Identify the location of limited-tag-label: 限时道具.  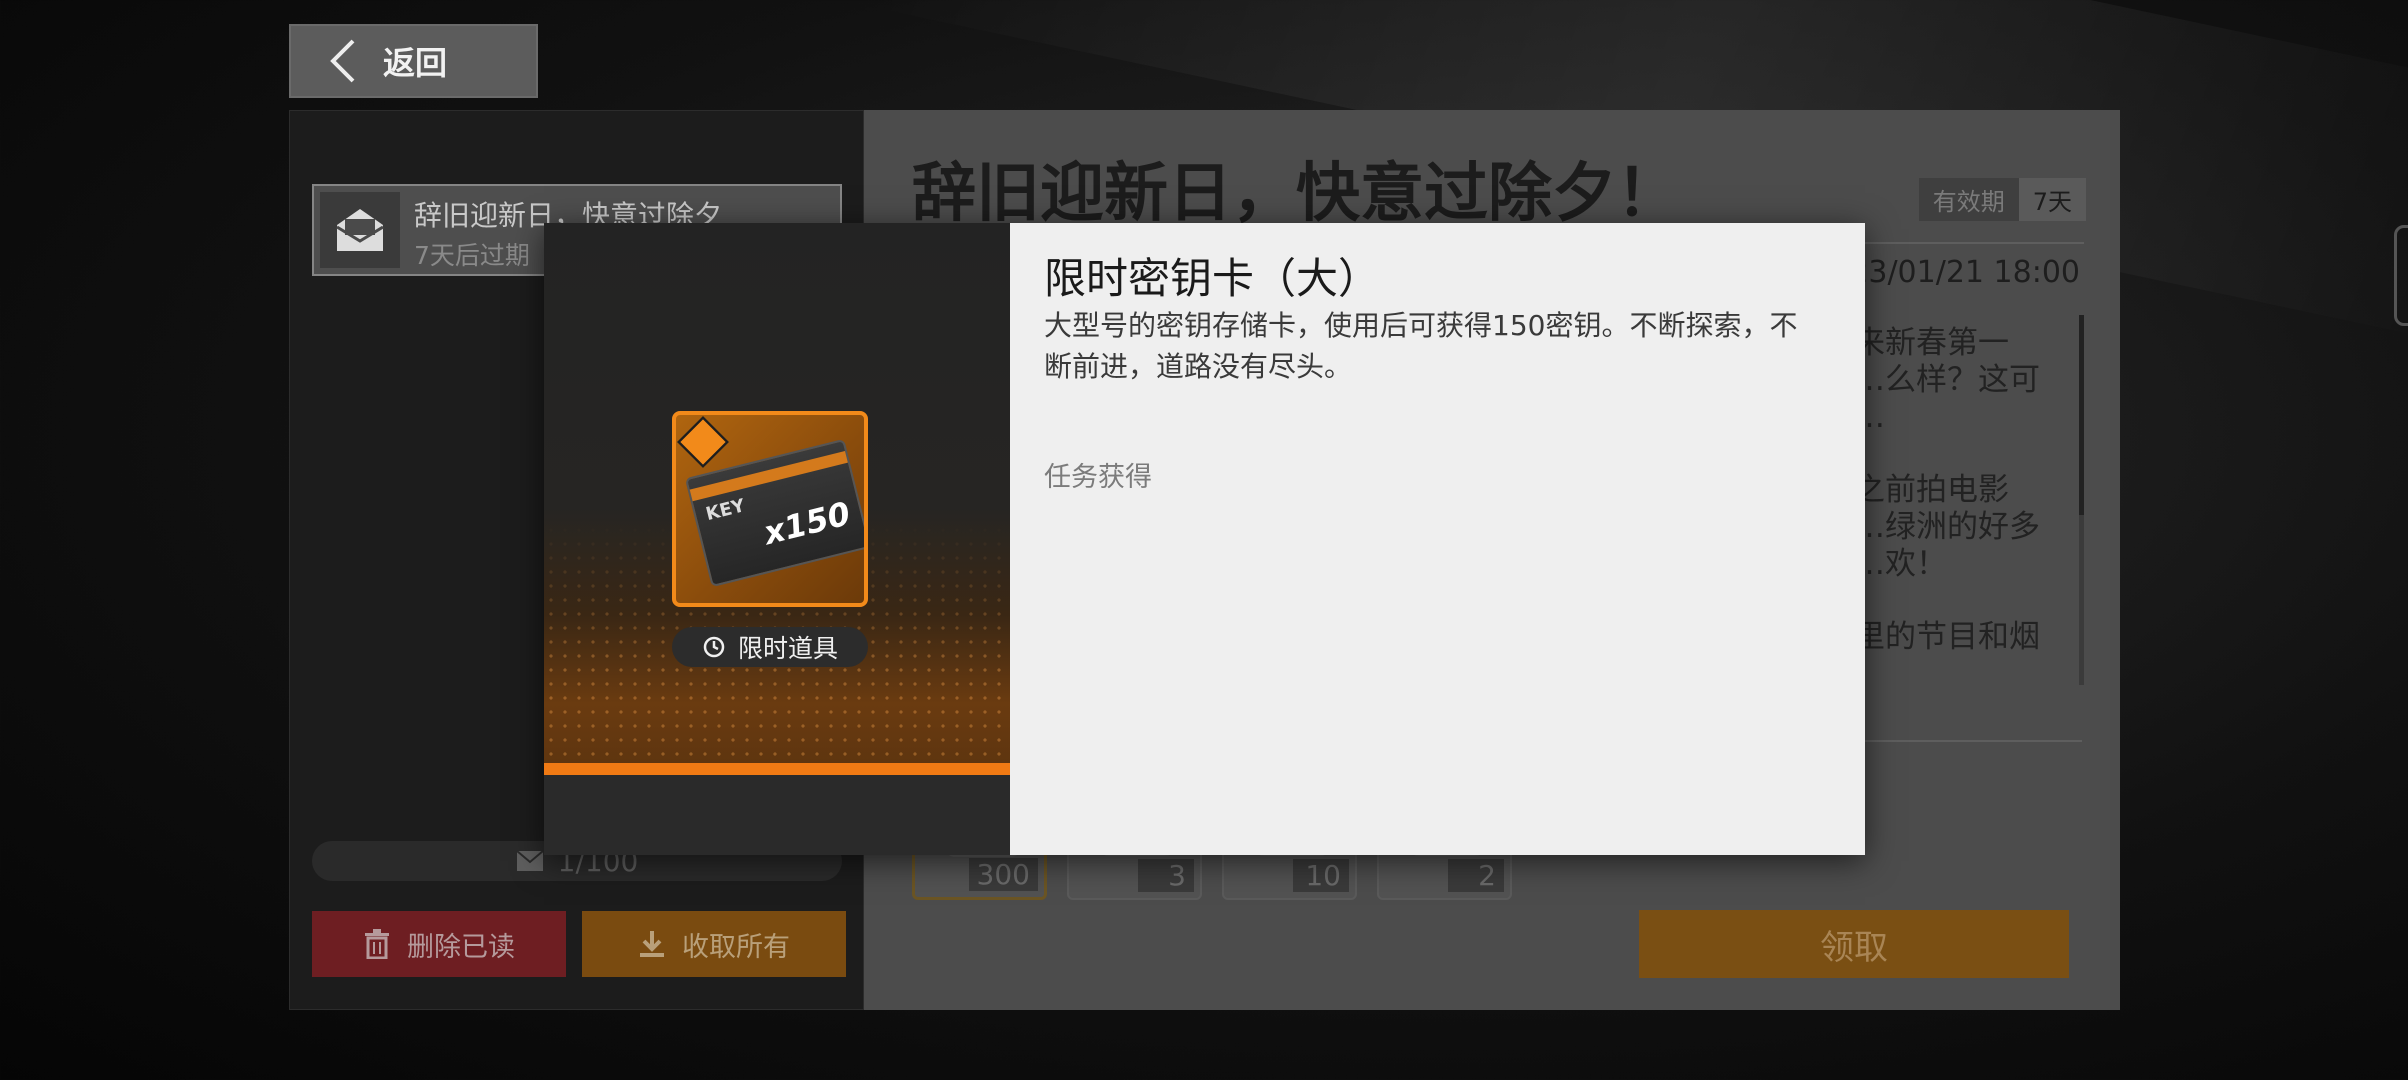
(787, 648).